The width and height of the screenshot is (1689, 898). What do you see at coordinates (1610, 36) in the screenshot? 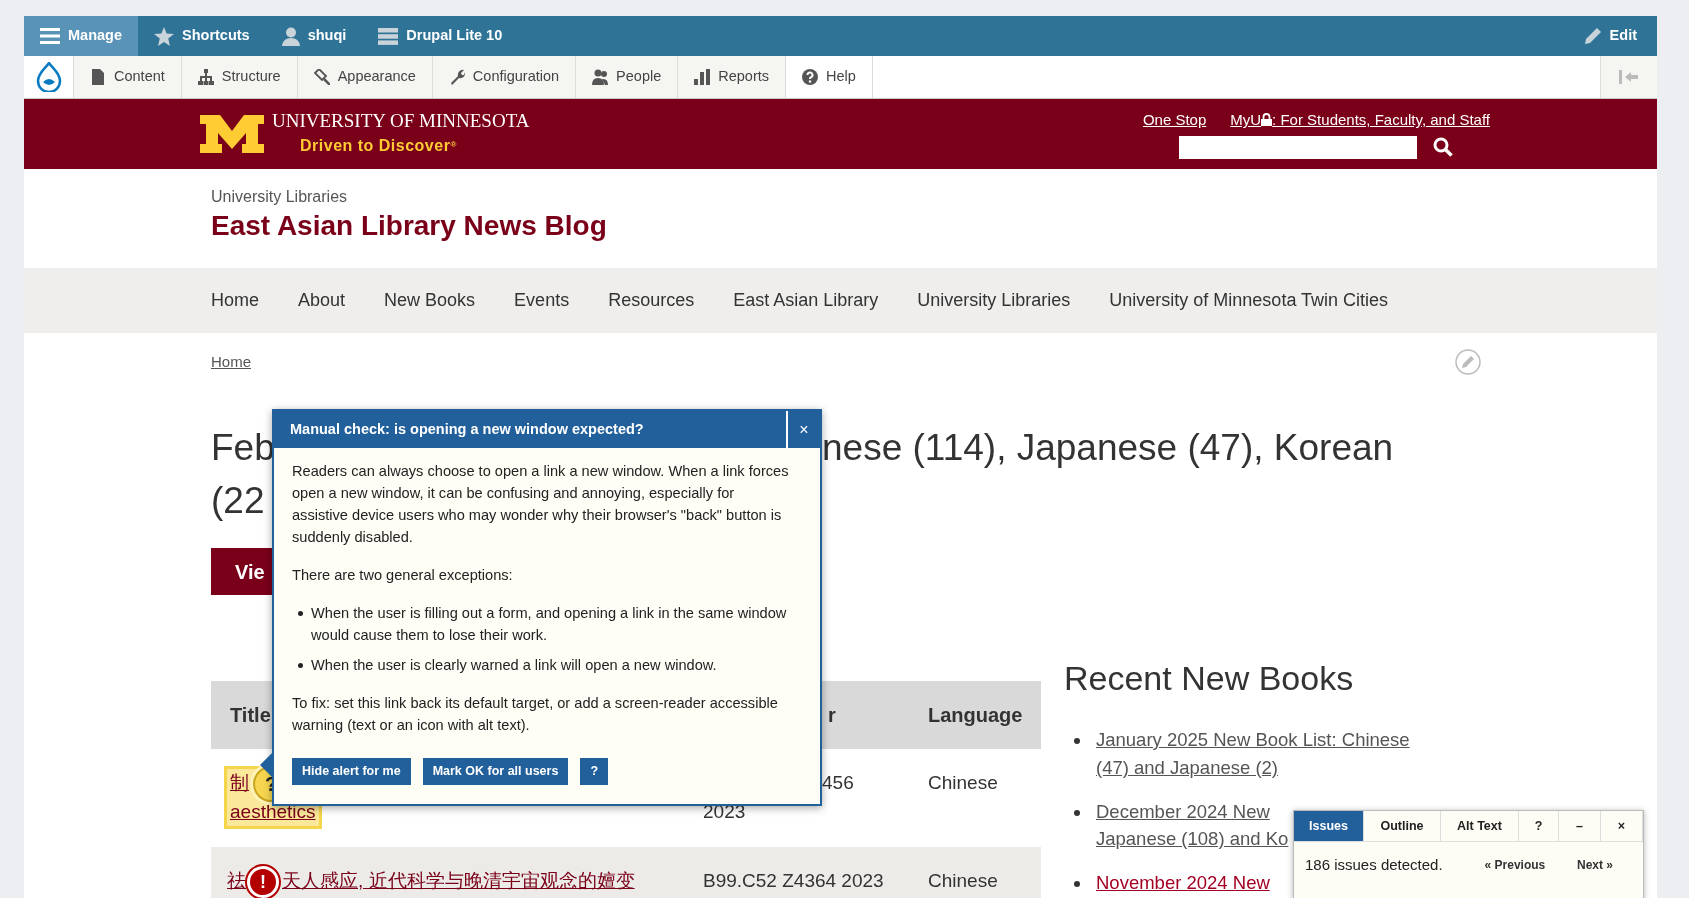
I see `edit-button: Edit` at bounding box center [1610, 36].